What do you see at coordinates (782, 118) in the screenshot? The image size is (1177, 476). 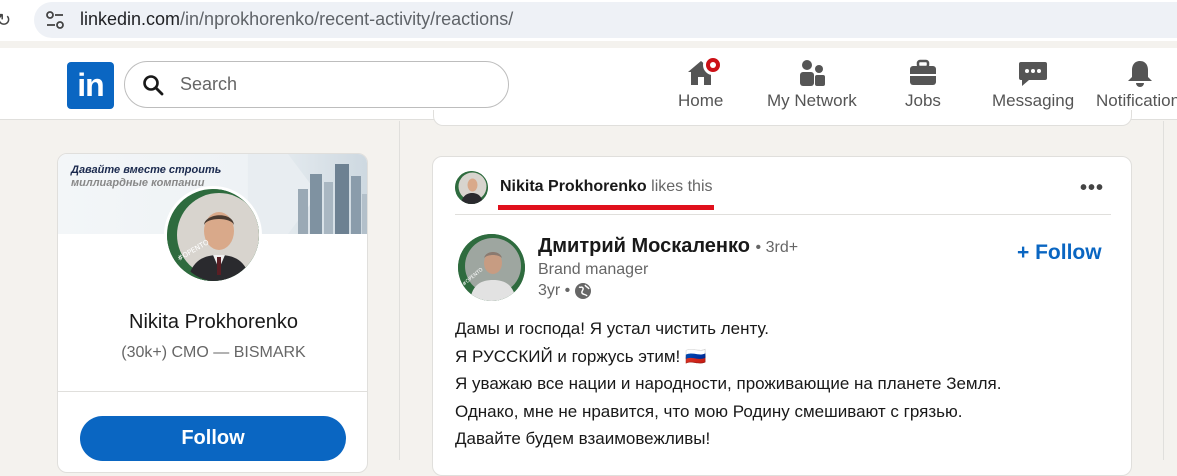 I see `previous-post-card` at bounding box center [782, 118].